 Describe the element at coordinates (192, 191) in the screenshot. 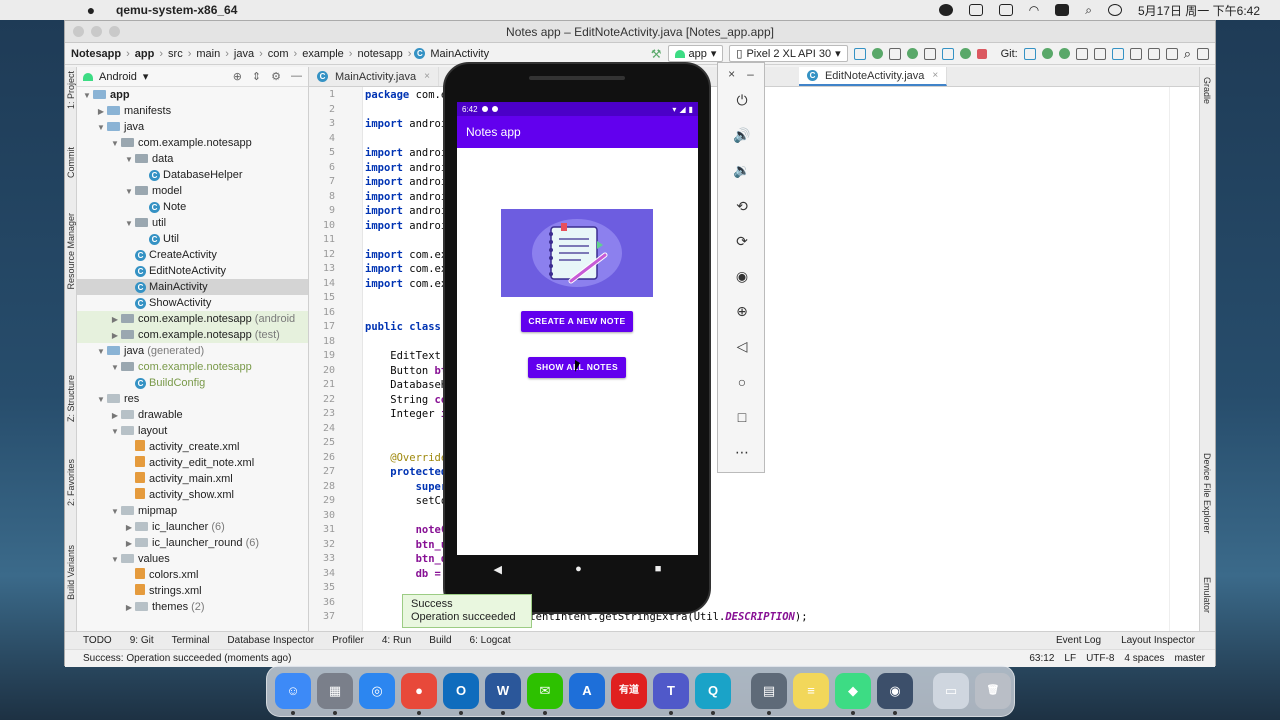

I see `tree-item-model: ▼ model` at that location.